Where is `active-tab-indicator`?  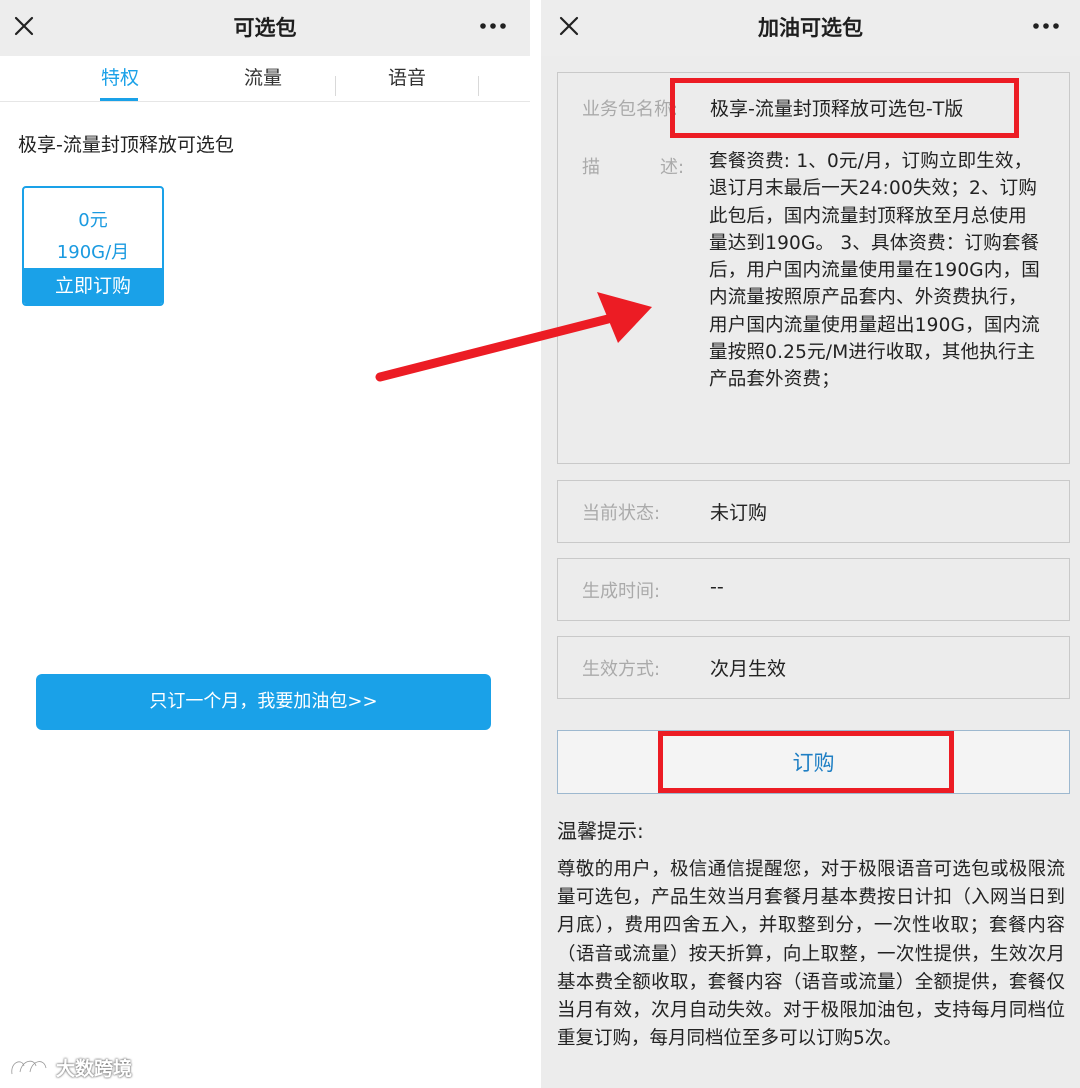 active-tab-indicator is located at coordinates (119, 99).